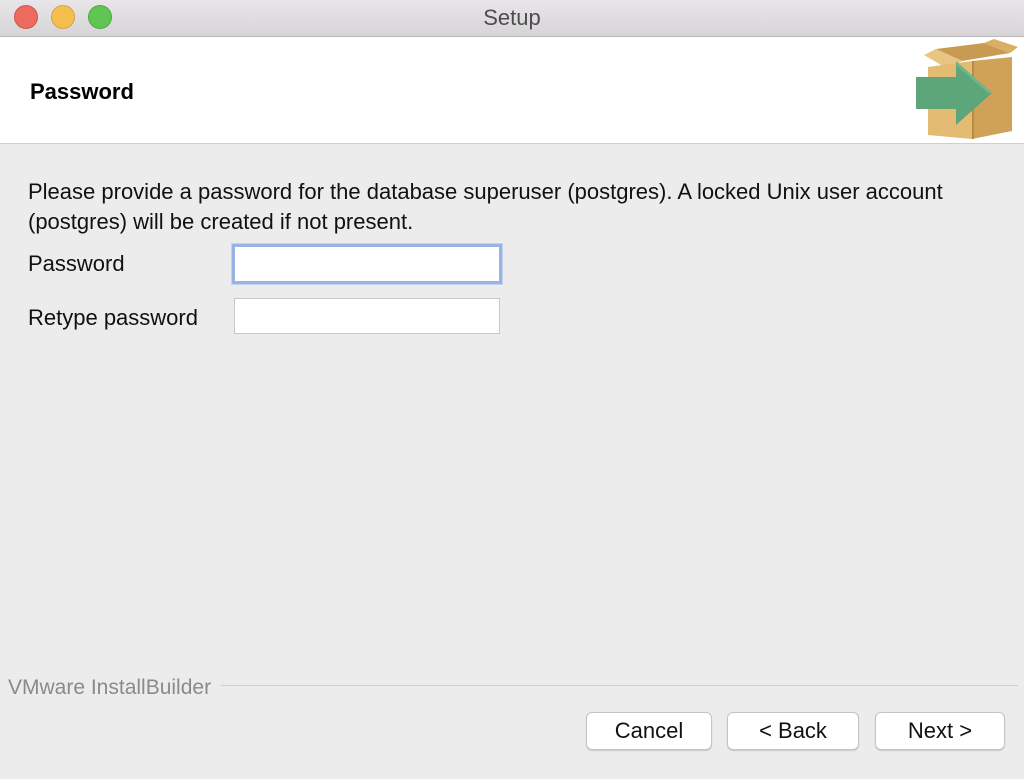  What do you see at coordinates (512, 688) in the screenshot?
I see `footer-brand: VMware InstallBuilder` at bounding box center [512, 688].